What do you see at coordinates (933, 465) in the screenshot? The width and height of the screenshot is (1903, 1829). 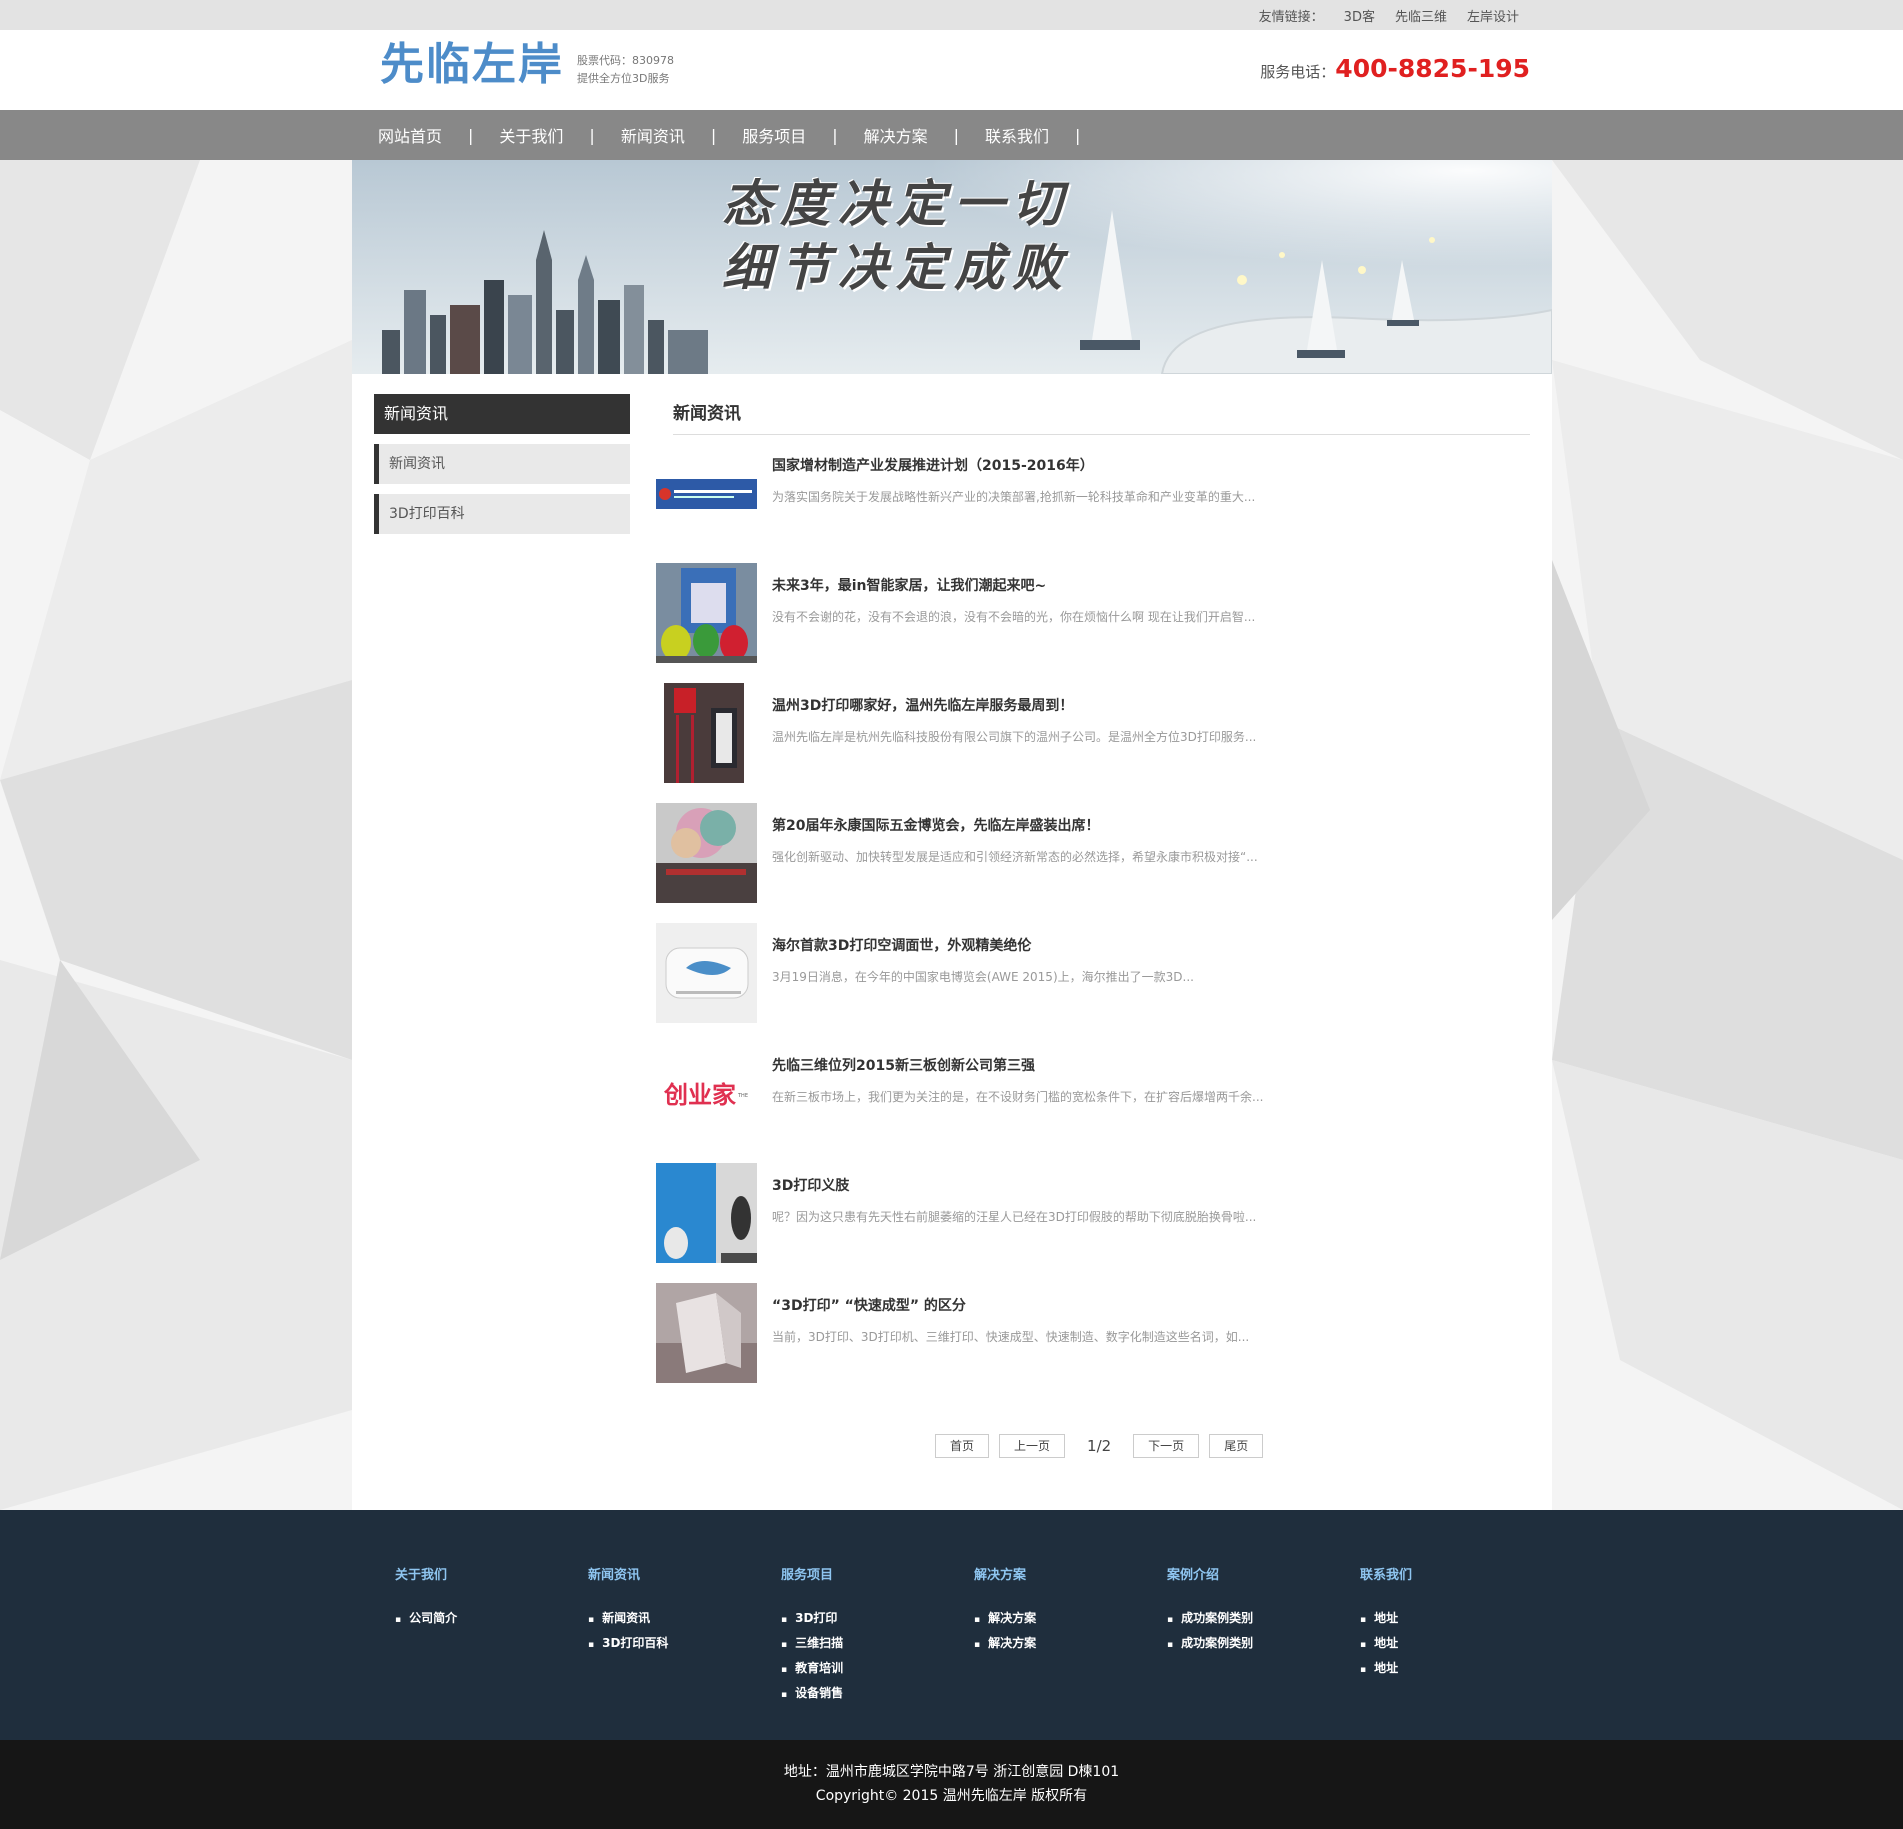 I see `news-title: 国家增材制造产业发展推进计划（2015-2016年）` at bounding box center [933, 465].